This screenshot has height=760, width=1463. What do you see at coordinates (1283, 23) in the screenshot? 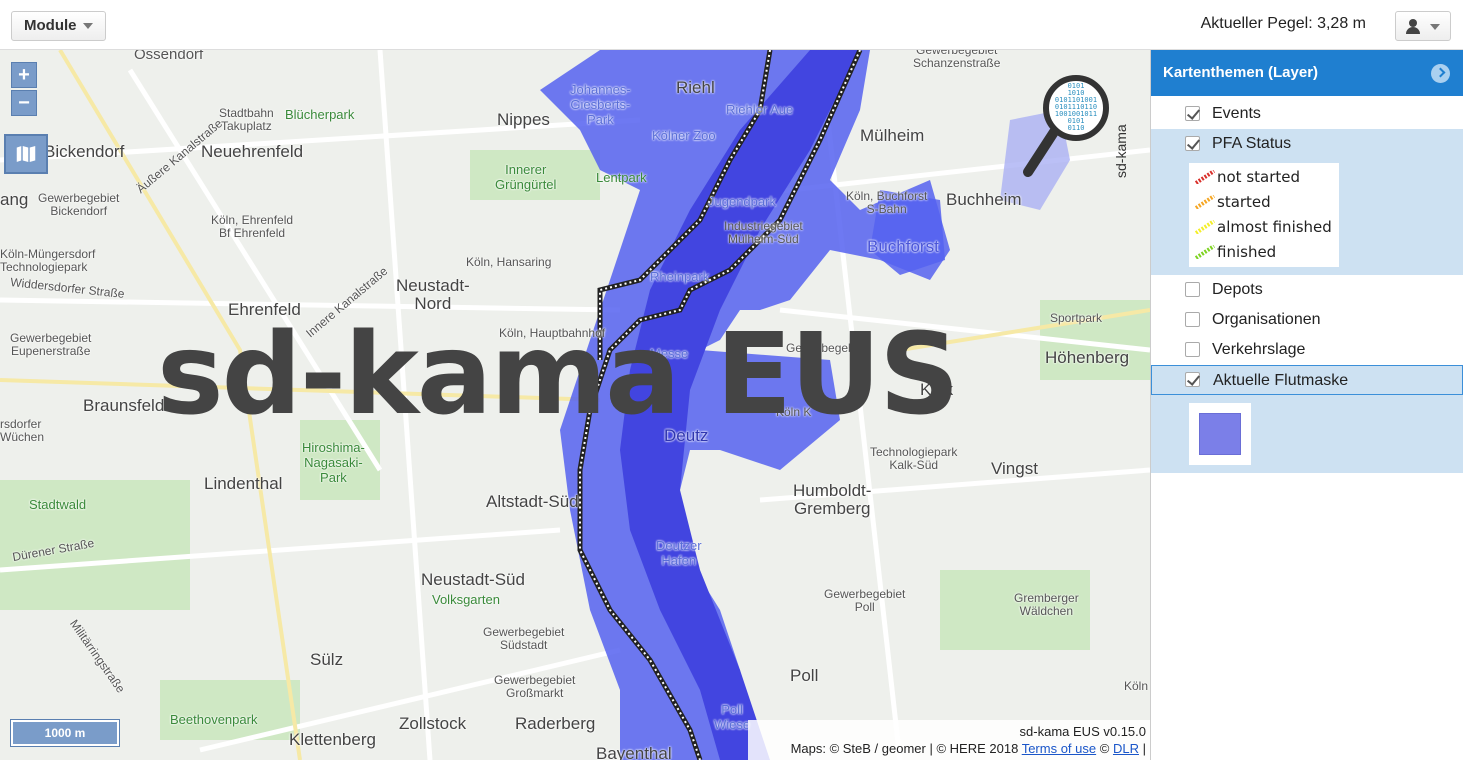
I see `water-level-display: Aktueller Pegel: 3,28 m` at bounding box center [1283, 23].